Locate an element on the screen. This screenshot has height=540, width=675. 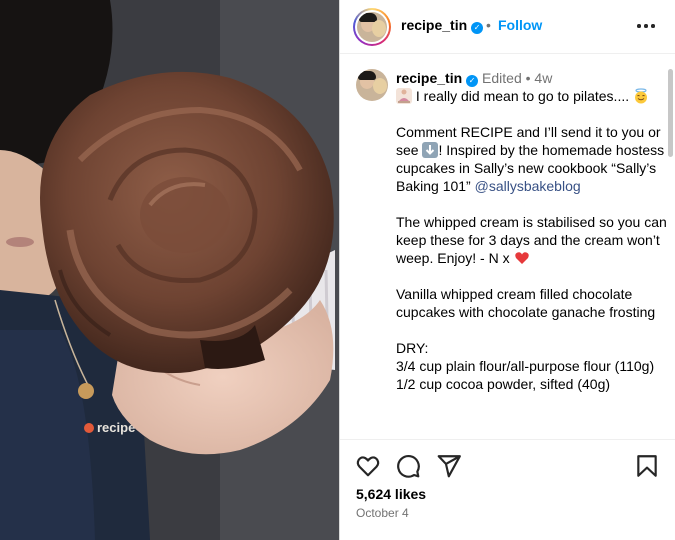
caption-author-avatar is located at coordinates (372, 85).